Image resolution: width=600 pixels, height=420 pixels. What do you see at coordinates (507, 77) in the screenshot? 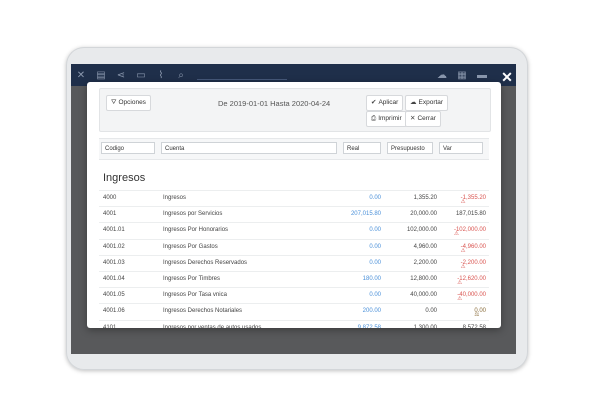
I see `close-modal-icon: ✕` at bounding box center [507, 77].